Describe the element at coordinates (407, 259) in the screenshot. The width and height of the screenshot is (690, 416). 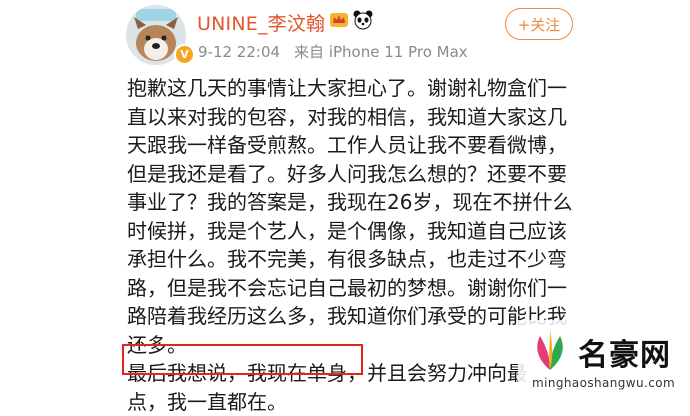
I see `post-line: 承担什么。我不完美，有很多缺点，也走过不少弯` at that location.